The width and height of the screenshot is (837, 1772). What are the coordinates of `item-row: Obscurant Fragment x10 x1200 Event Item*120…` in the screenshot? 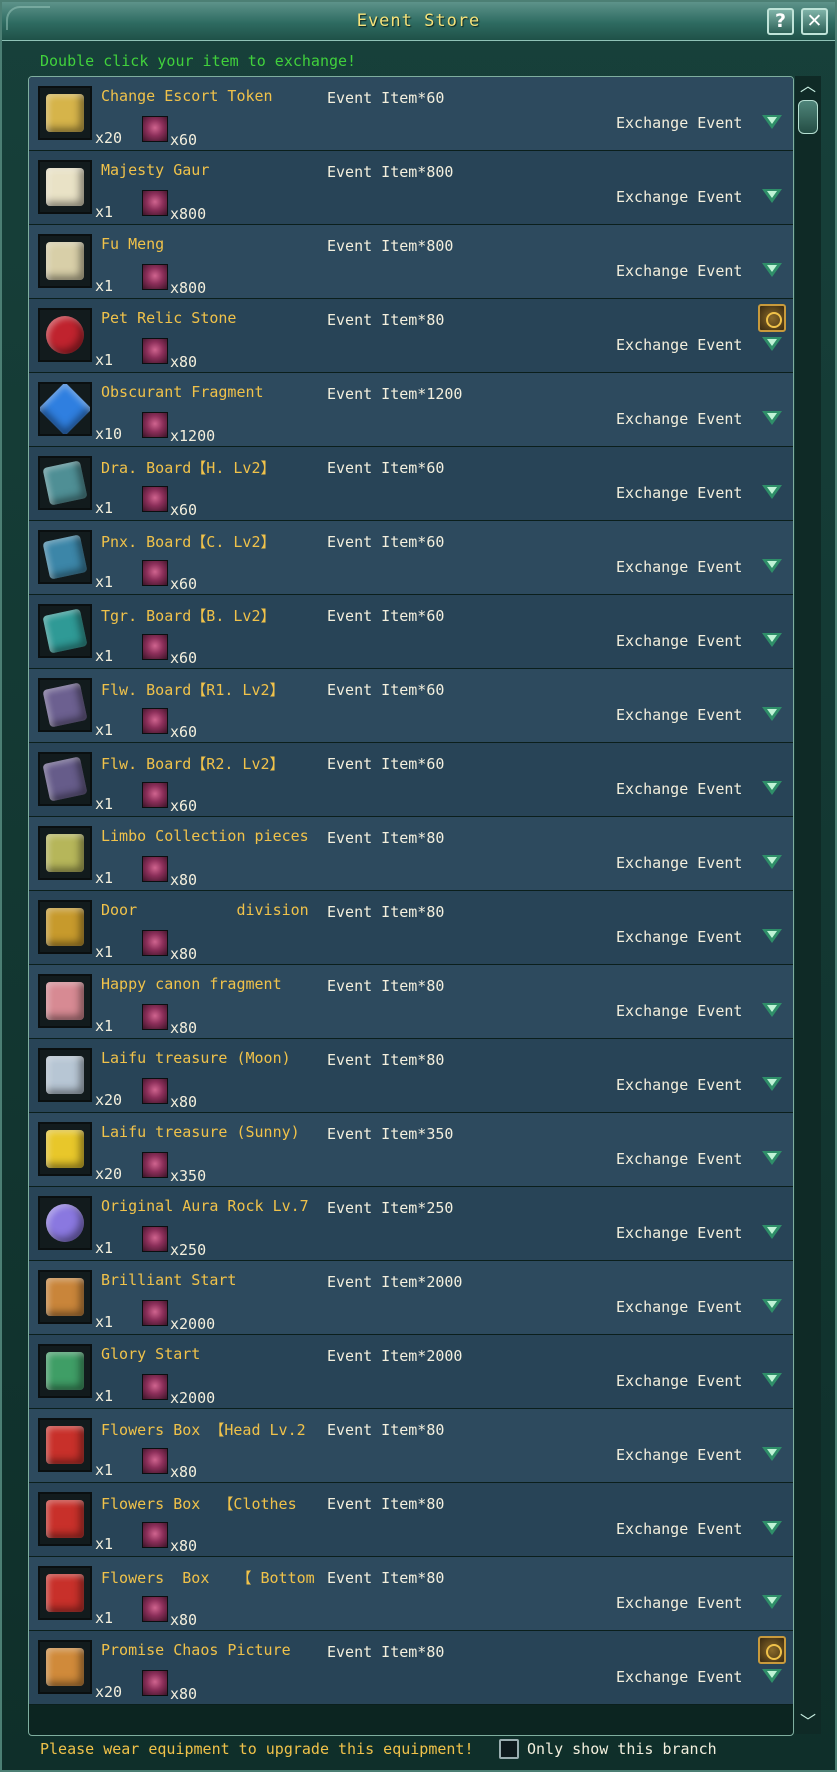 It's located at (411, 410).